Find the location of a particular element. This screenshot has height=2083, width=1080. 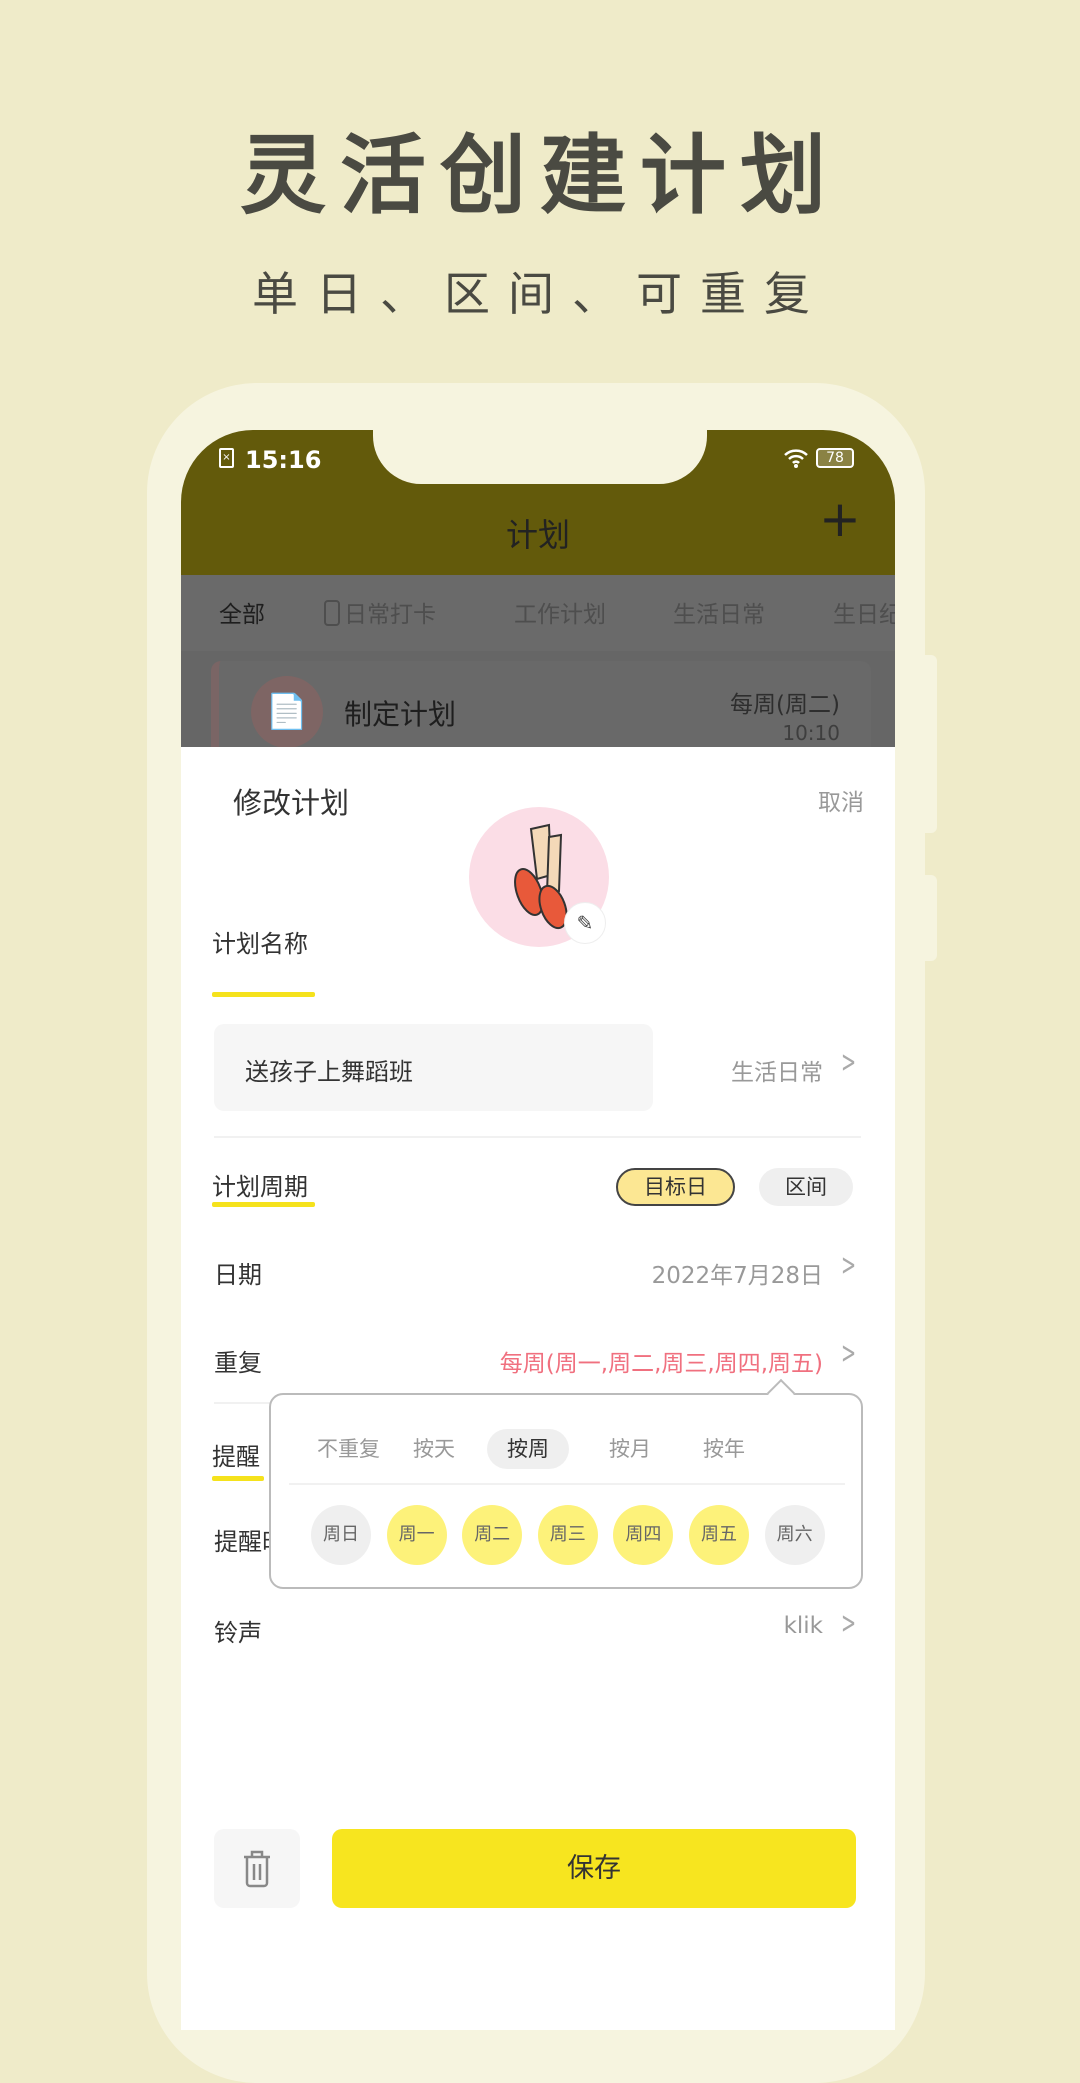

save-button: 保存 is located at coordinates (594, 1868).